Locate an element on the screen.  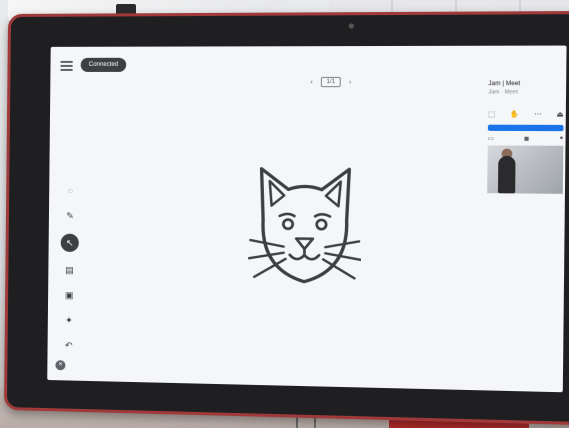
more-options-icon: ⋯ is located at coordinates (538, 114).